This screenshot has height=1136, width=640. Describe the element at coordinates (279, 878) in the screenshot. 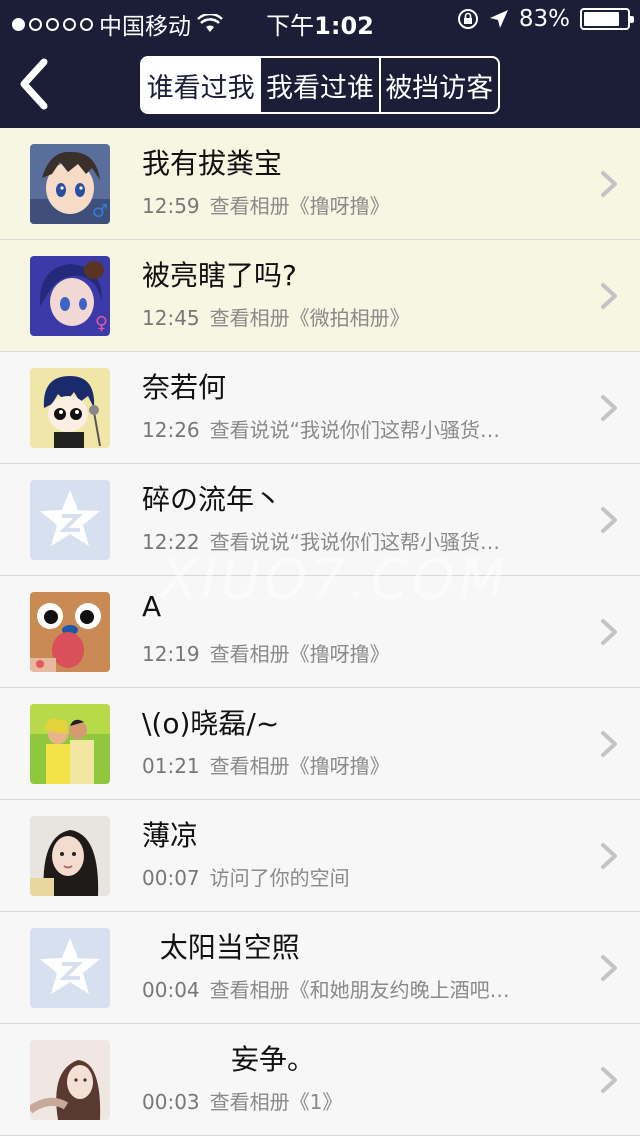

I see `visit-action: 访问了你的空间` at that location.